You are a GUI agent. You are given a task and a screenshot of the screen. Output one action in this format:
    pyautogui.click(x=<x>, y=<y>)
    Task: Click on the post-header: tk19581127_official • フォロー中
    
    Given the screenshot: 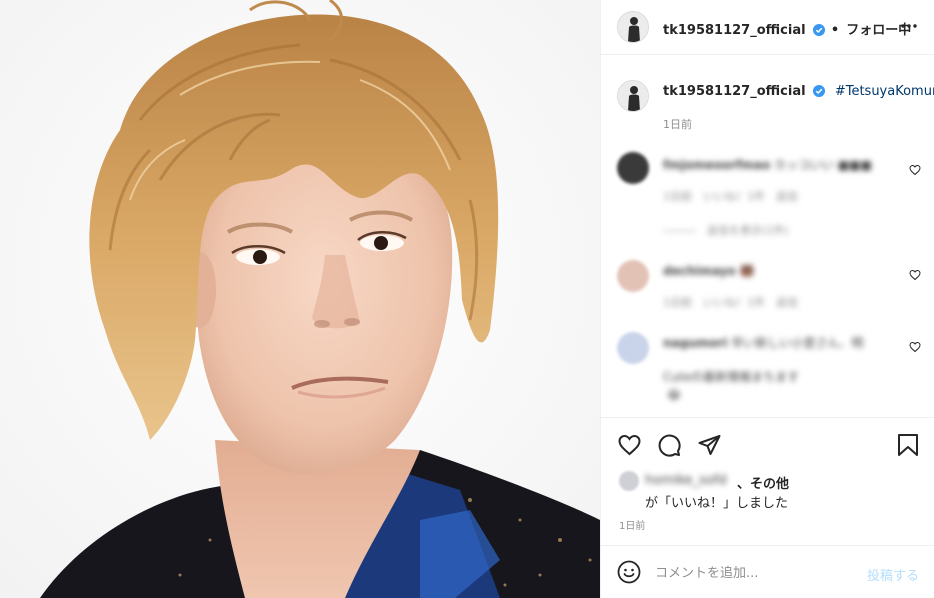 What is the action you would take?
    pyautogui.click(x=767, y=27)
    